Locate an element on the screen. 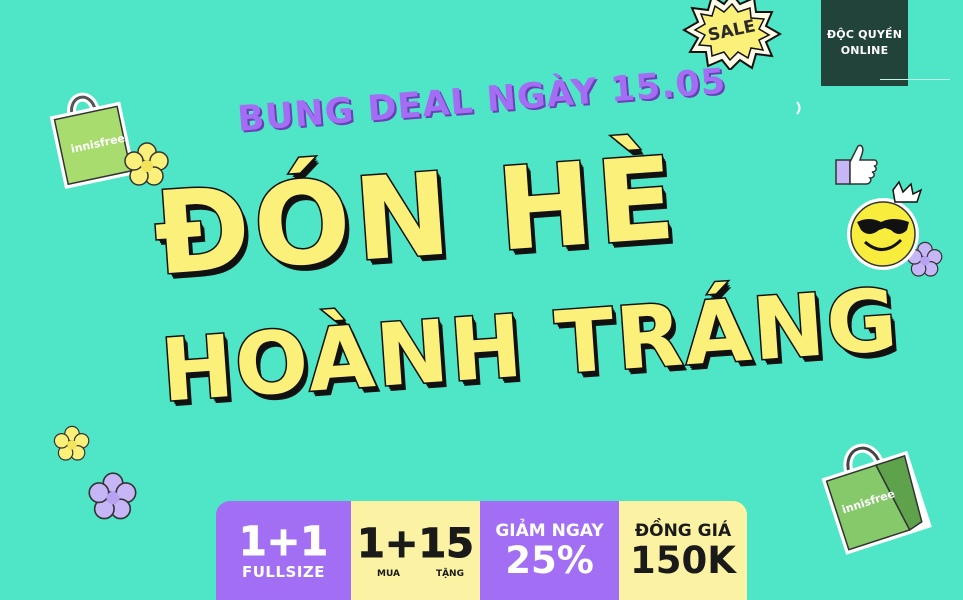 The width and height of the screenshot is (963, 600). deal-card-buy1get15: 1+15 MUA TẶNG is located at coordinates (415, 550).